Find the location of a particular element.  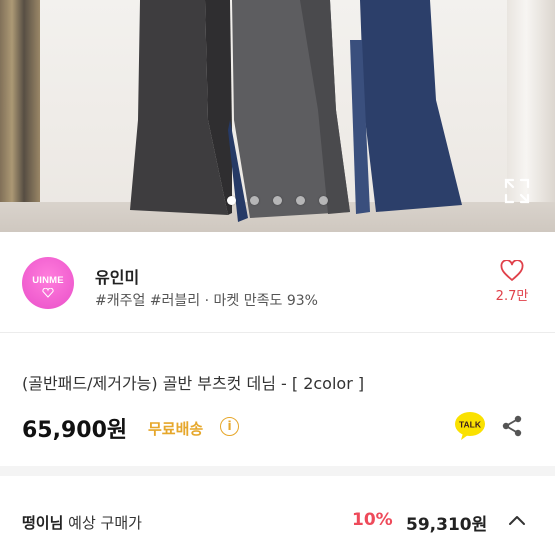

discount-rate: 10% is located at coordinates (372, 520).